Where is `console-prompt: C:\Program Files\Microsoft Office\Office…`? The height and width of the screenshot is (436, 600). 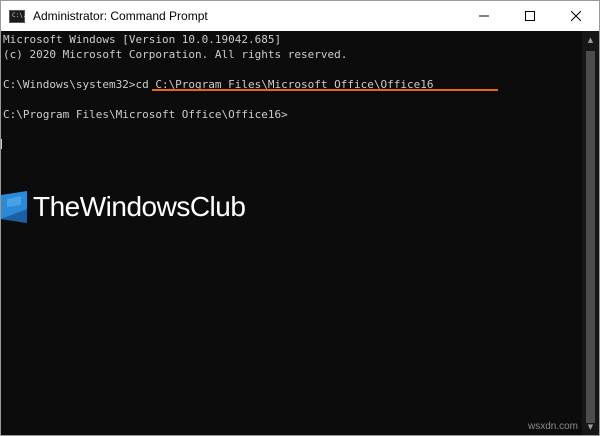
console-prompt: C:\Program Files\Microsoft Office\Office… is located at coordinates (145, 114).